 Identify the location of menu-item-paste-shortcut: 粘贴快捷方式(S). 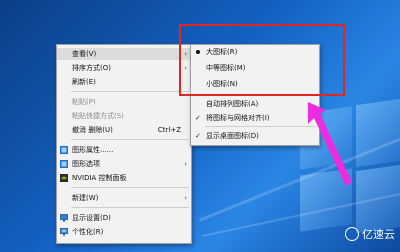
(124, 116).